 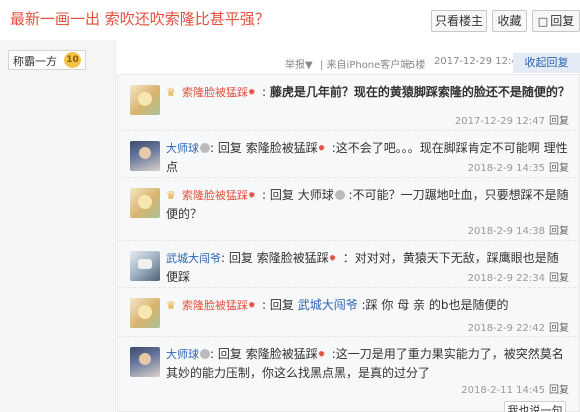 I want to click on reply-button: □ 回复, so click(x=556, y=21).